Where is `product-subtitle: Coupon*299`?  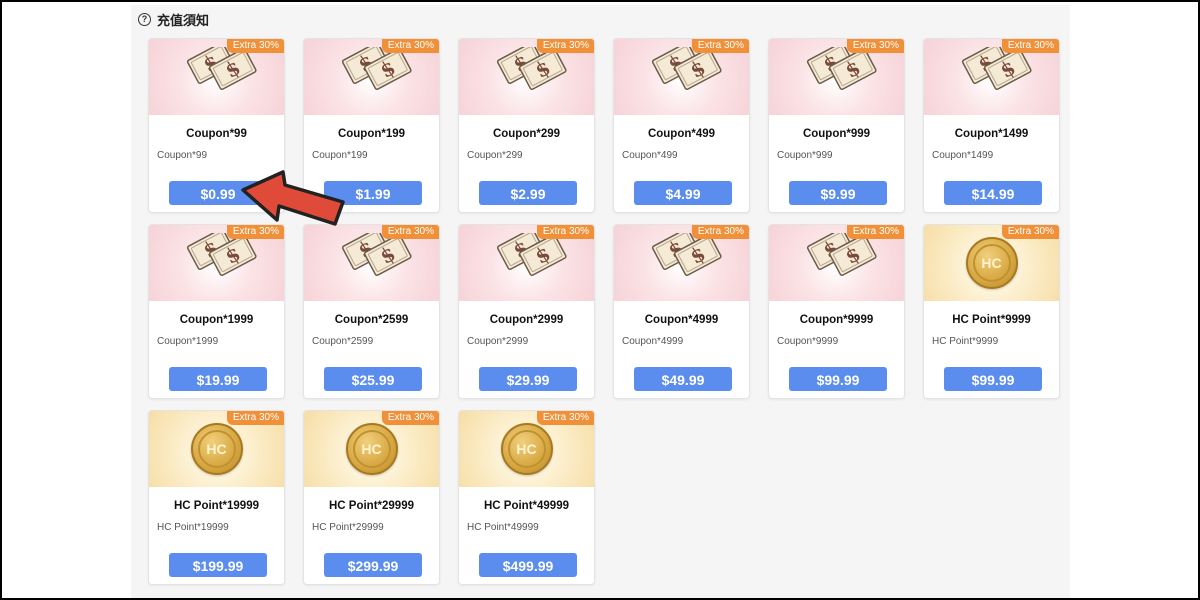 product-subtitle: Coupon*299 is located at coordinates (495, 155).